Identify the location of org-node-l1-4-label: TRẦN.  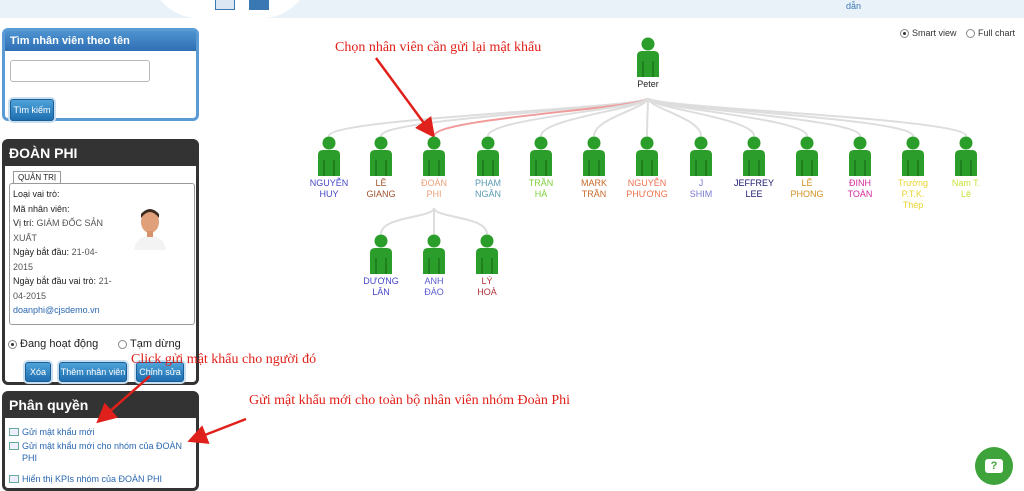
(541, 183).